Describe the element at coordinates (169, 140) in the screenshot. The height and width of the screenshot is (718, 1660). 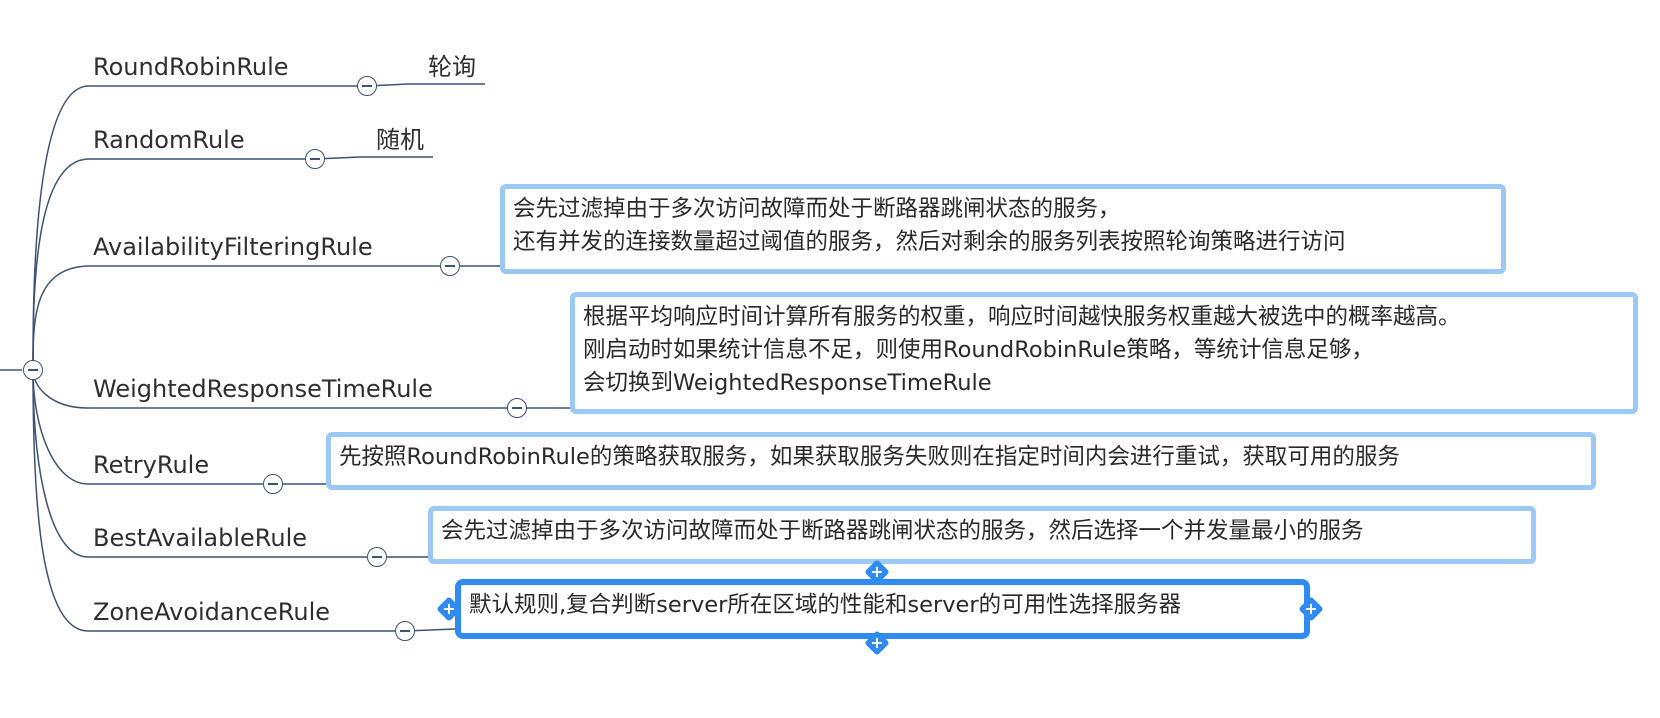
I see `rule-name: RandomRule` at that location.